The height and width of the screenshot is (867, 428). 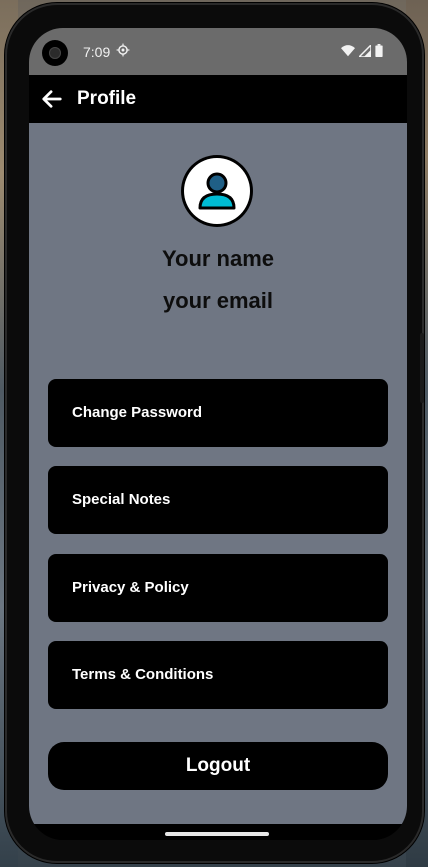 I want to click on battery-icon, so click(x=379, y=50).